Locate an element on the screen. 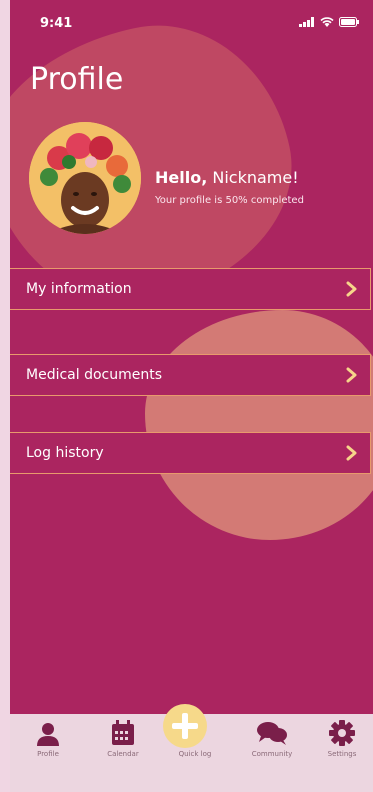  profile-completion-text: Your profile is 50% completed is located at coordinates (229, 200).